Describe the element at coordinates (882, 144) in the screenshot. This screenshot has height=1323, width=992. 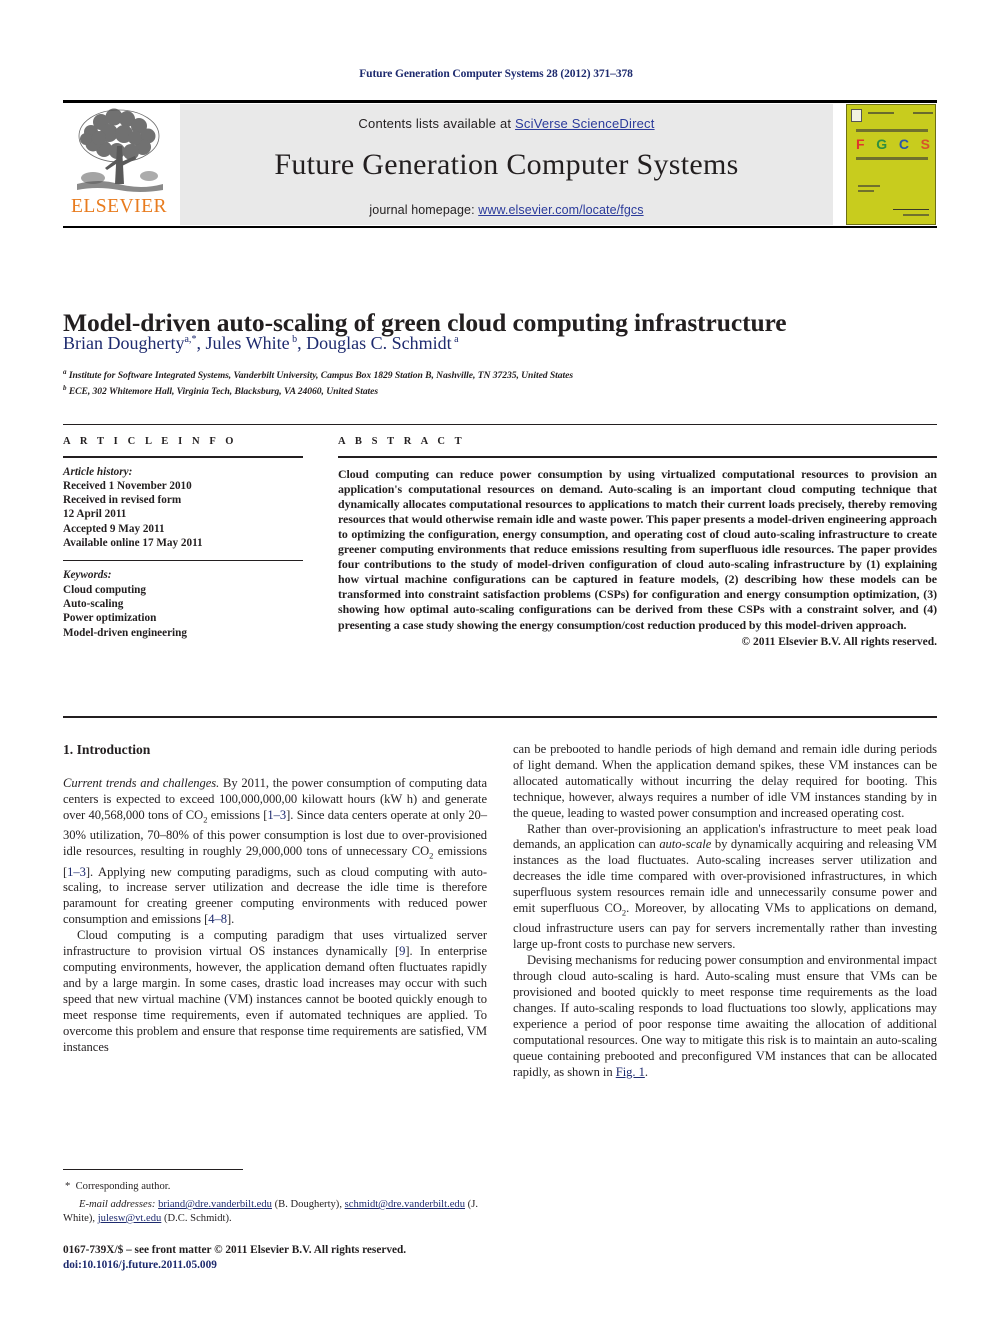
I see `cover-letter-g: G` at that location.